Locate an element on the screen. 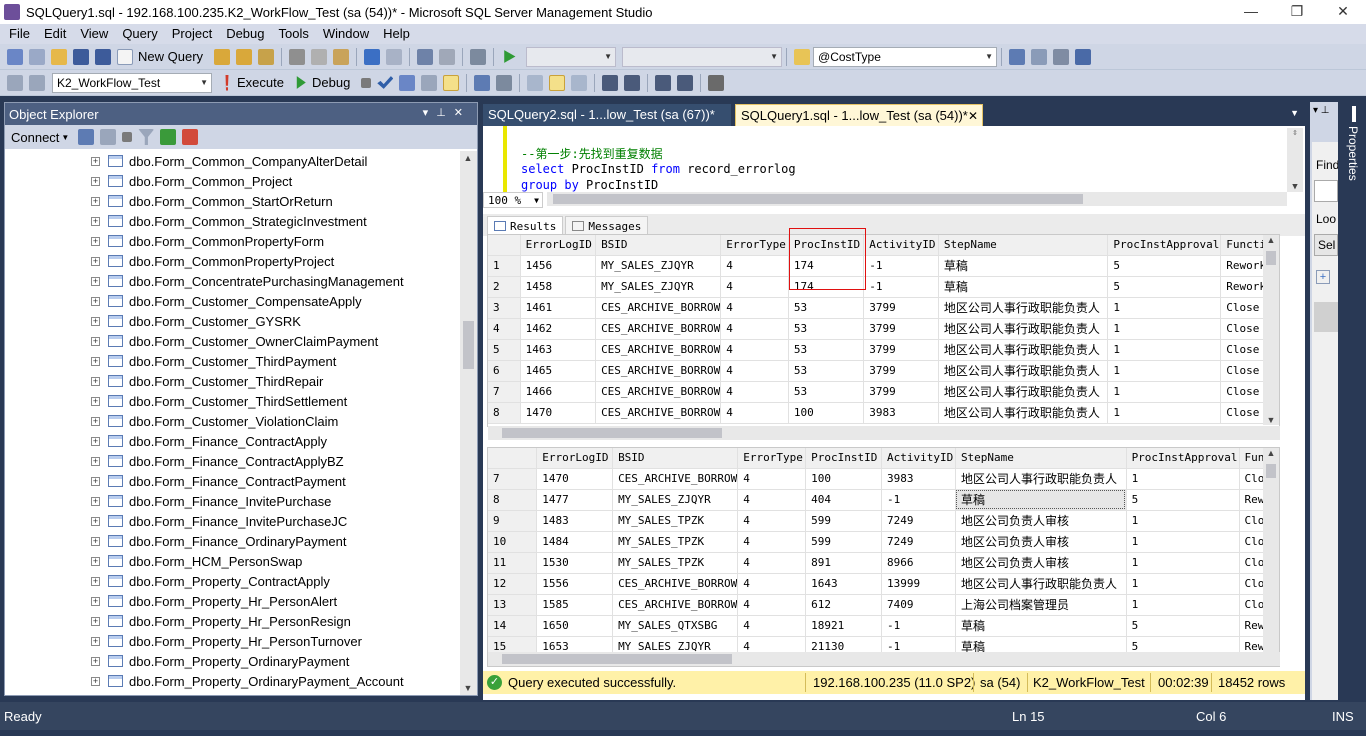 Image resolution: width=1366 pixels, height=736 pixels. row-number: 3 is located at coordinates (504, 308).